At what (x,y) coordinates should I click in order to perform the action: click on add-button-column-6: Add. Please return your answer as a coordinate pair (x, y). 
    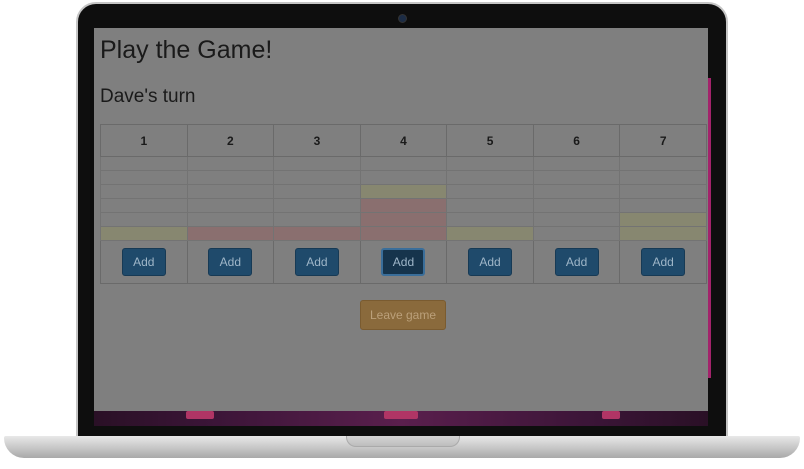
    Looking at the image, I should click on (576, 262).